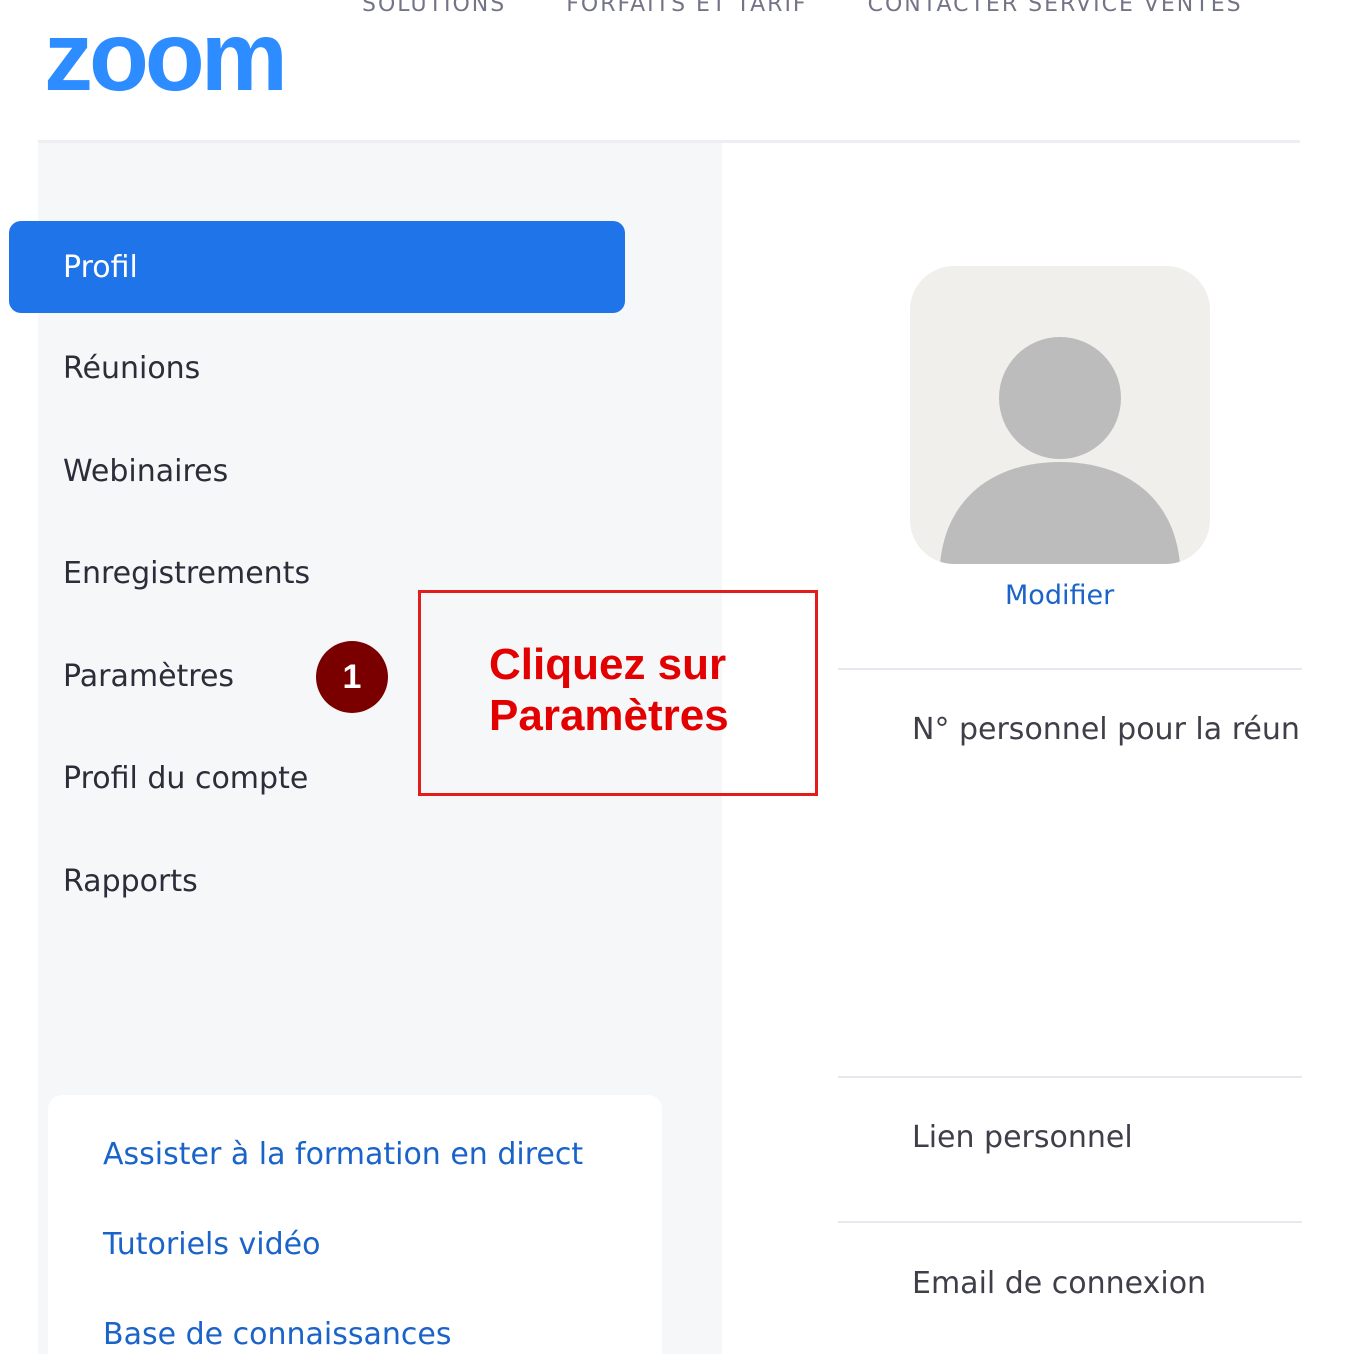 Image resolution: width=1359 pixels, height=1354 pixels. I want to click on sidebar-item-label: Profil du compte, so click(186, 778).